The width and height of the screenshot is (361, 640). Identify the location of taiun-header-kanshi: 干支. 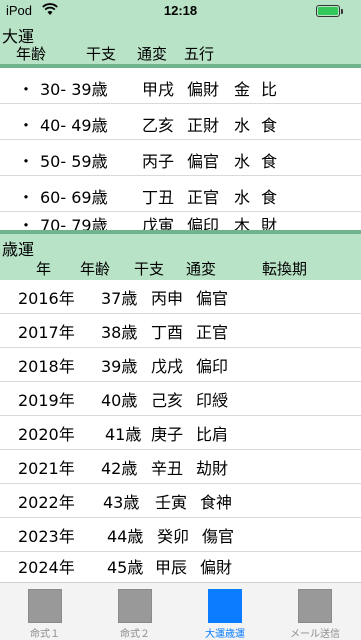
(101, 54).